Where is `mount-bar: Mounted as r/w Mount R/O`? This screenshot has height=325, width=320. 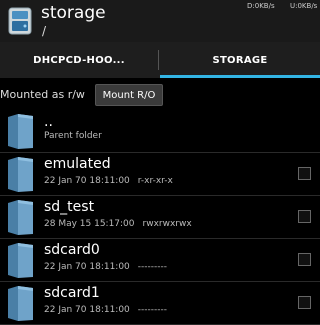
mount-bar: Mounted as r/w Mount R/O is located at coordinates (160, 95).